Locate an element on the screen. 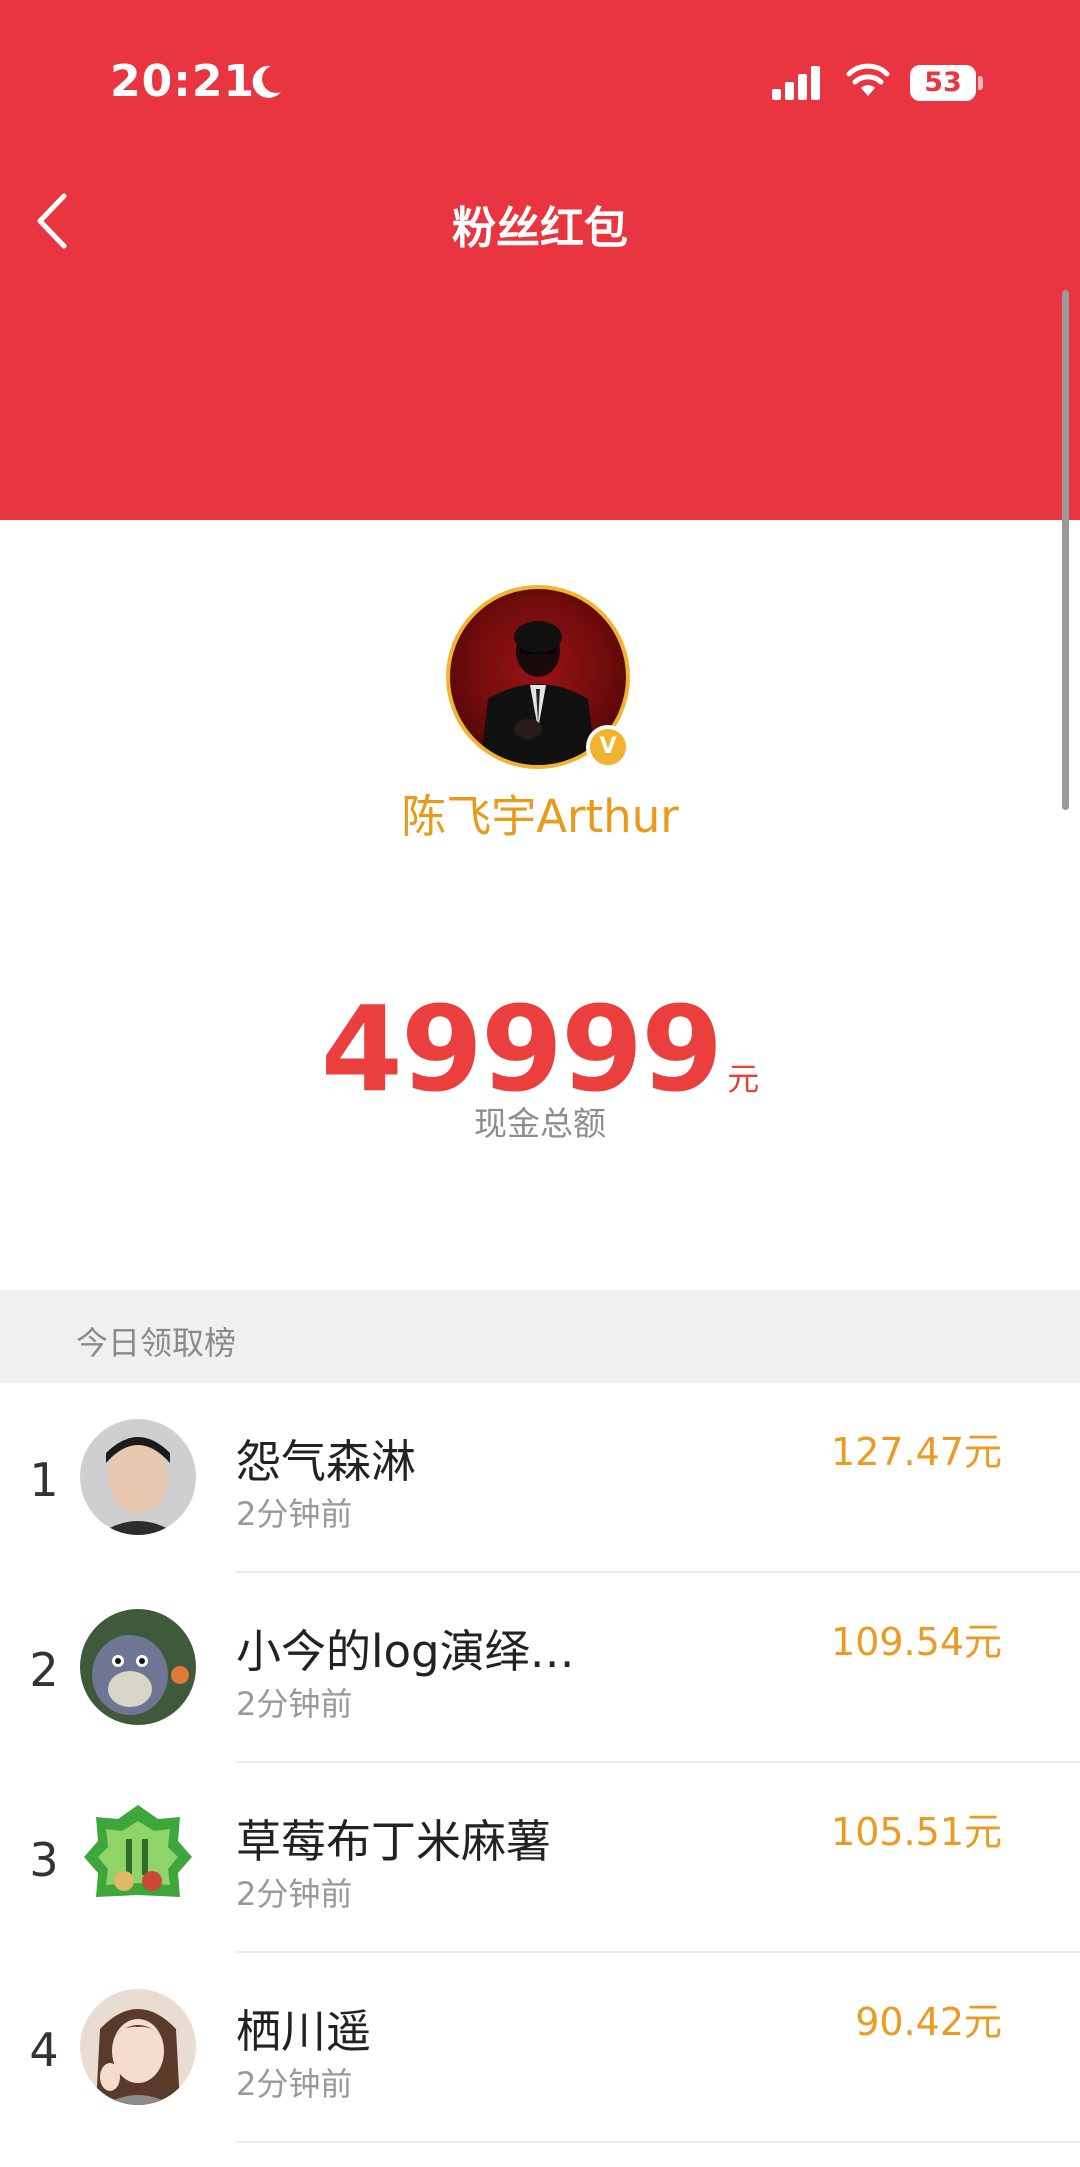  list-item: 1 怨气森淋 2分钟前 127.47元 is located at coordinates (540, 1478).